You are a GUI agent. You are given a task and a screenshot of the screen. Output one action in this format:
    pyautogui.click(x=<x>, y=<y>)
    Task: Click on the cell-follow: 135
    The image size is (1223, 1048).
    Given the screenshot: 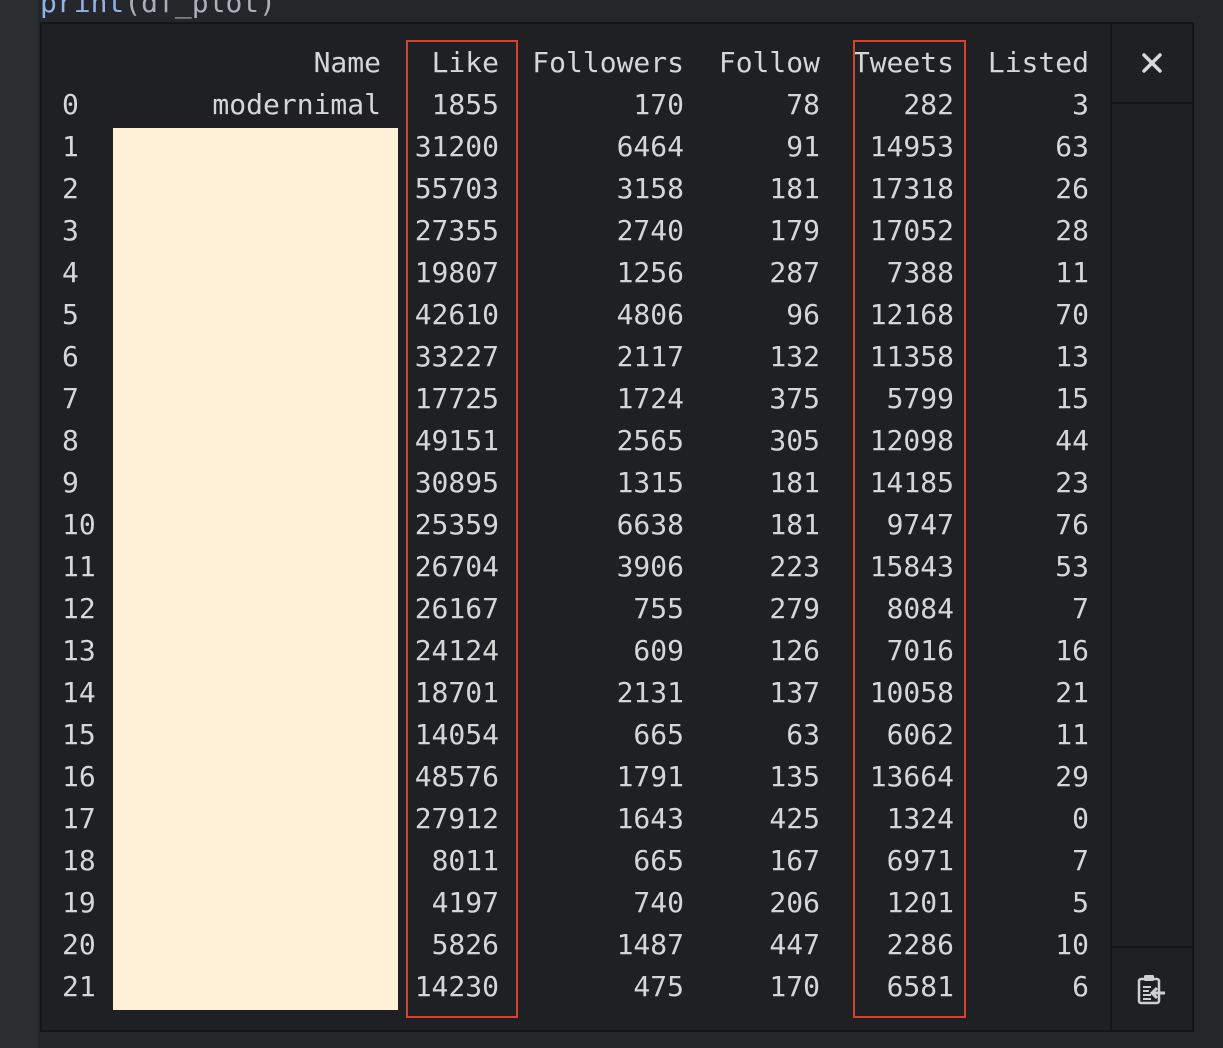 What is the action you would take?
    pyautogui.click(x=794, y=776)
    